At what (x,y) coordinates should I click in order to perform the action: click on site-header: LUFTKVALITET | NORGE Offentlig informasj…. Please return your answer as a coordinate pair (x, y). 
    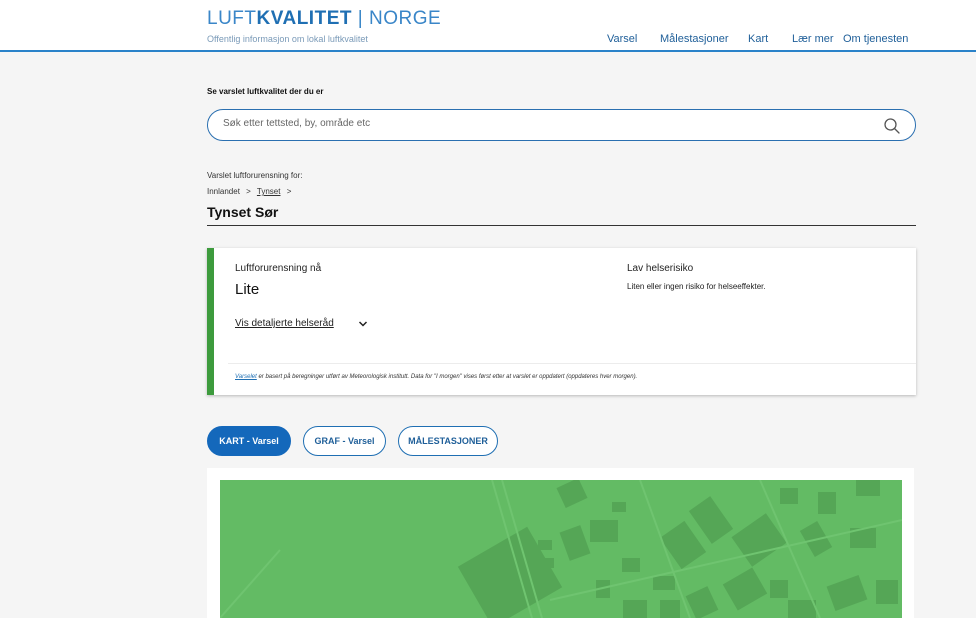
    Looking at the image, I should click on (488, 26).